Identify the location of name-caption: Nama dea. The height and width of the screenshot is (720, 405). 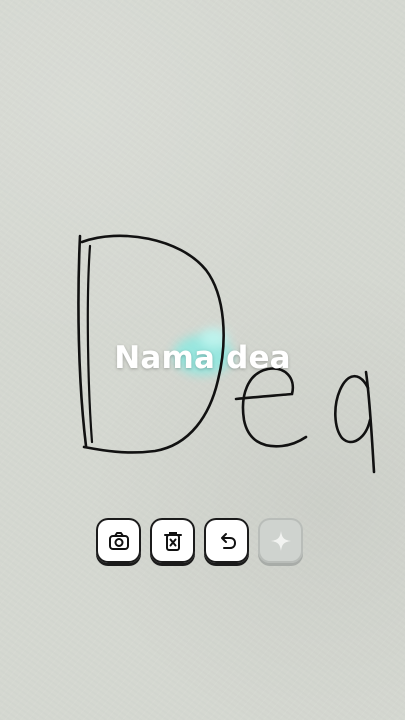
(202, 358).